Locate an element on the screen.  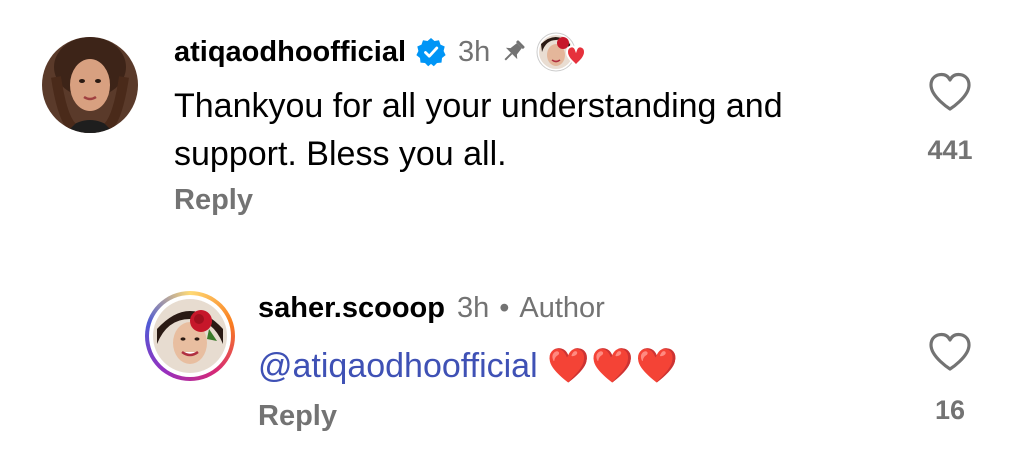
like-control: 16 is located at coordinates (950, 379).